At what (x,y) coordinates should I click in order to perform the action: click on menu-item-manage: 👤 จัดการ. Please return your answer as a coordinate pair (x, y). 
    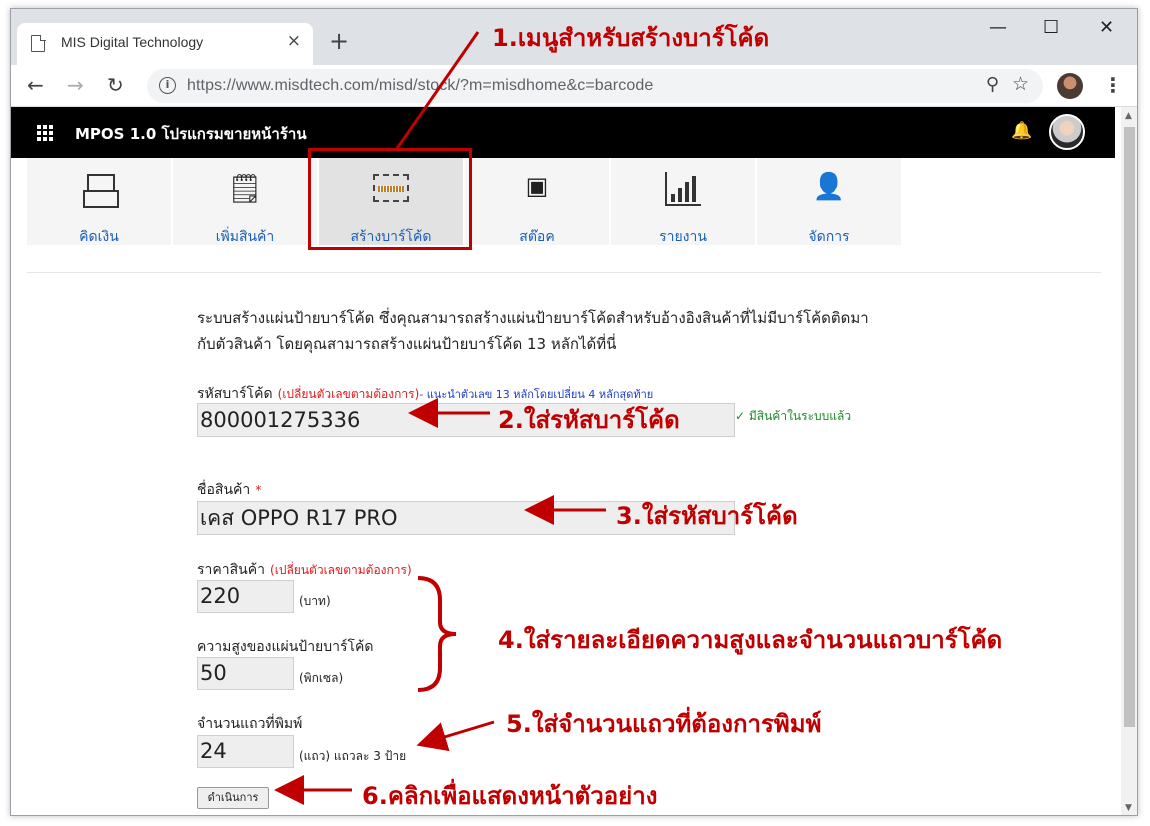
    Looking at the image, I should click on (829, 201).